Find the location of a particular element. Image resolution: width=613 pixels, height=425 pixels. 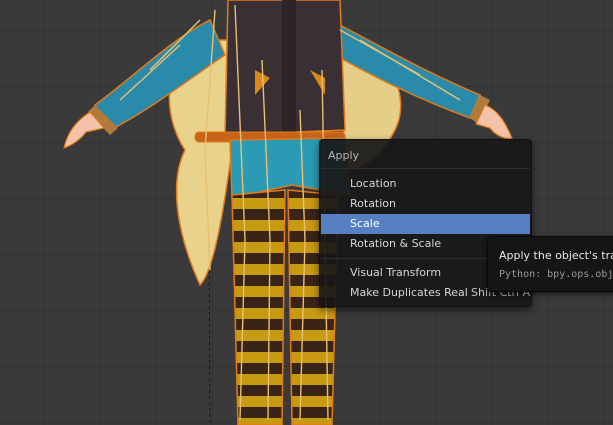

menu-item-label: Make Duplicates Real is located at coordinates (409, 292).